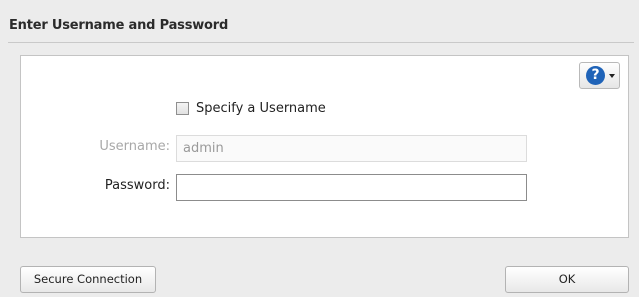 This screenshot has width=639, height=297. What do you see at coordinates (119, 25) in the screenshot?
I see `dialog-title: Enter Username and Password` at bounding box center [119, 25].